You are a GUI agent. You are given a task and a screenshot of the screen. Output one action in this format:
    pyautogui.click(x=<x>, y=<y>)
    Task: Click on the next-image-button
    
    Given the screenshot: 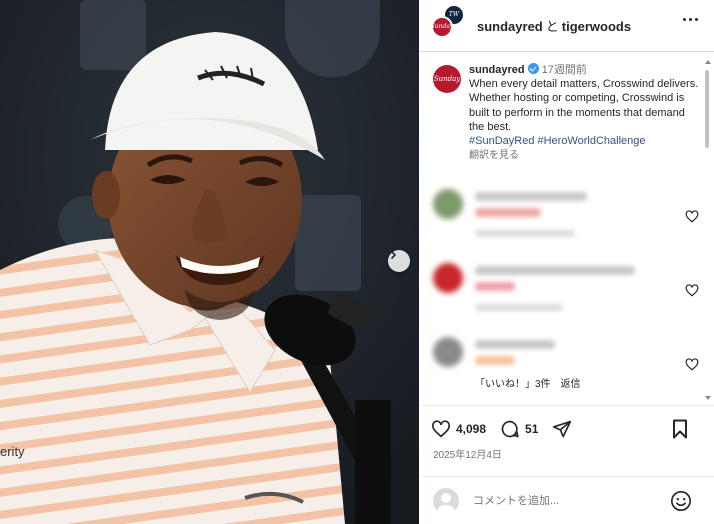 What is the action you would take?
    pyautogui.click(x=399, y=261)
    